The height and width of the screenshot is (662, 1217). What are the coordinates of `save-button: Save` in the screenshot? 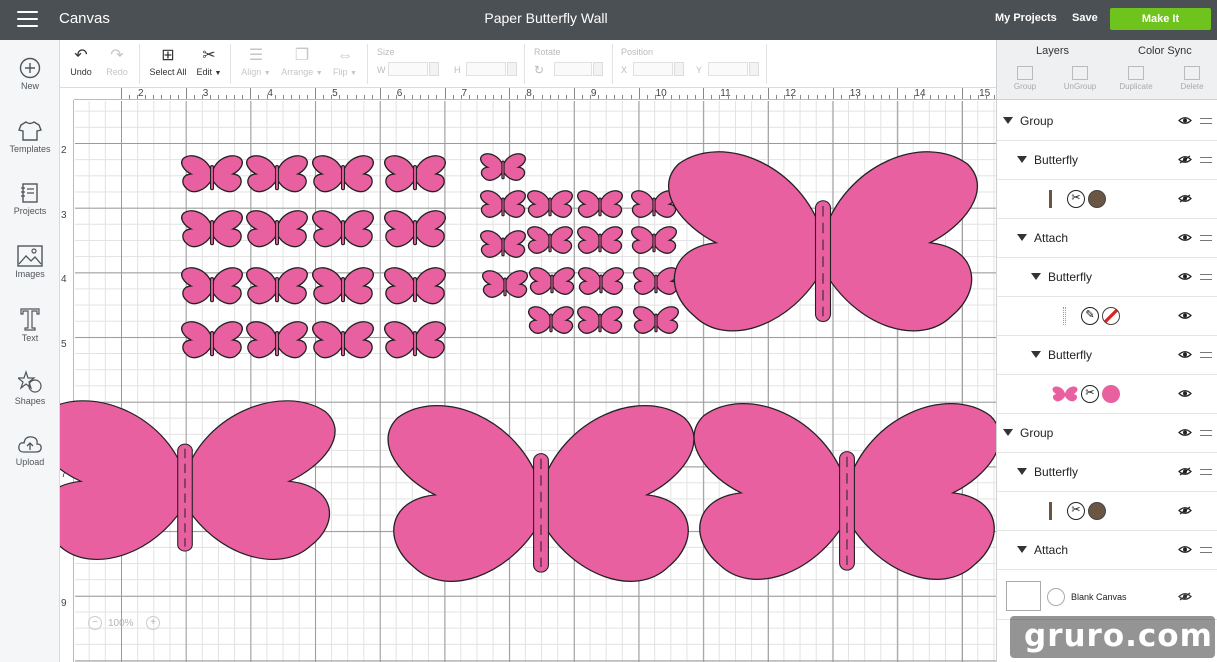 It's located at (1085, 18).